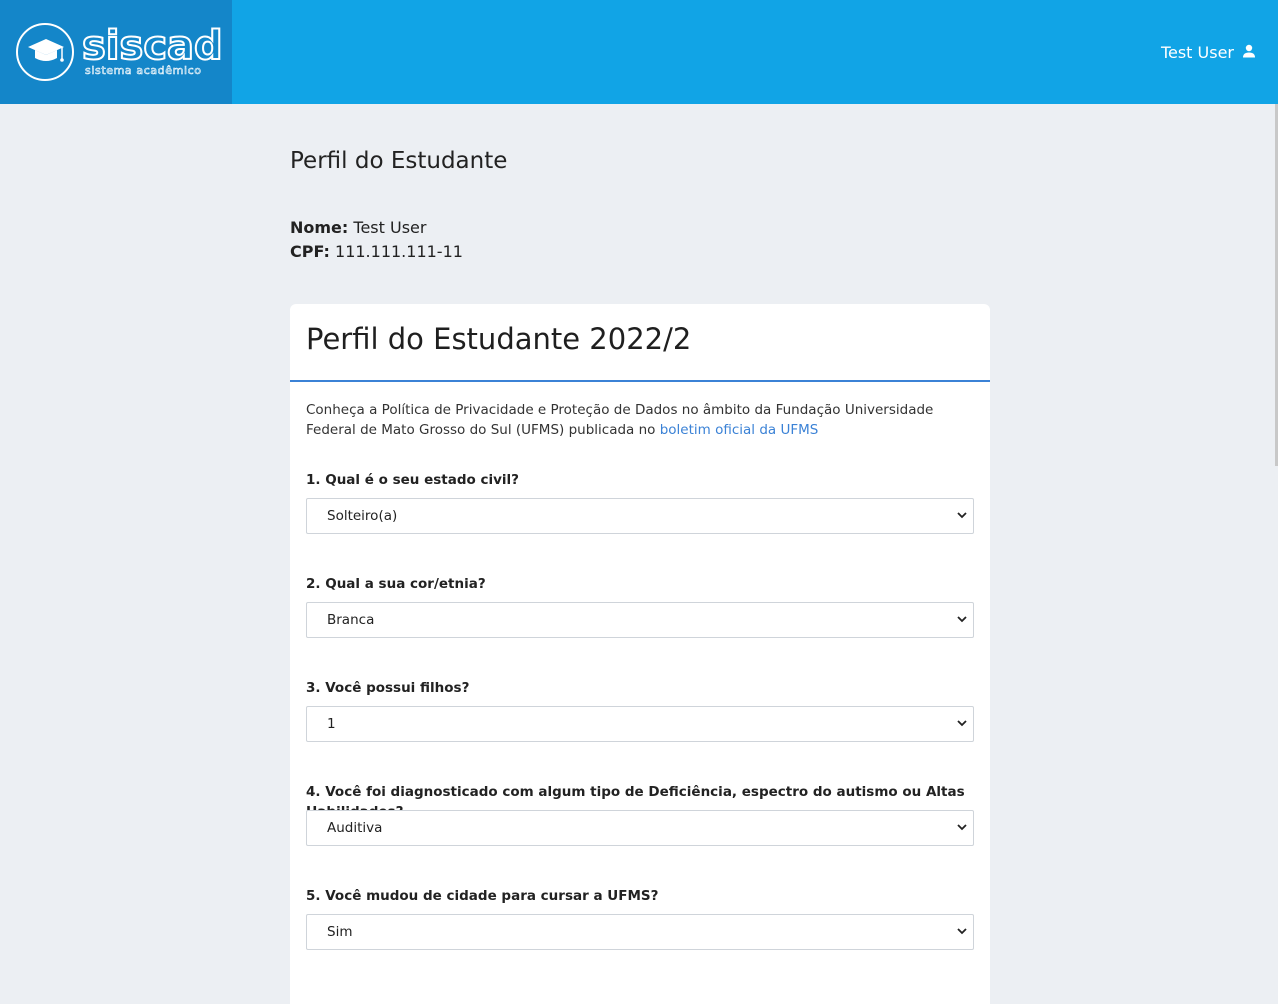 This screenshot has width=1278, height=1004. I want to click on siscad-logo: siscad sistema acadêmico, so click(116, 52).